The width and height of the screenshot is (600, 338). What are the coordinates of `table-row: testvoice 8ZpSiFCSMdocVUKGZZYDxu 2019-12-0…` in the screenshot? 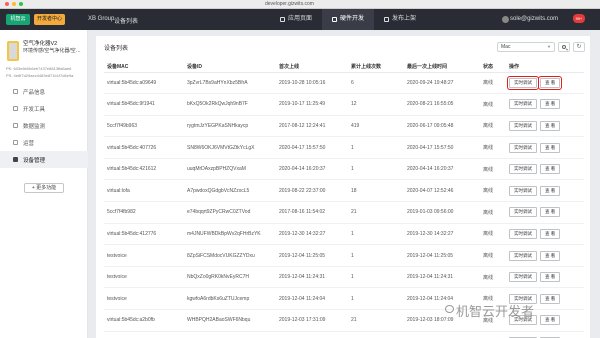 It's located at (344, 255).